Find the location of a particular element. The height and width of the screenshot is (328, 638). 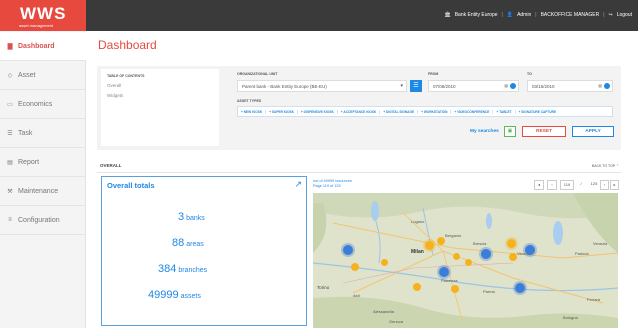

map-place-label: Genova is located at coordinates (396, 321).